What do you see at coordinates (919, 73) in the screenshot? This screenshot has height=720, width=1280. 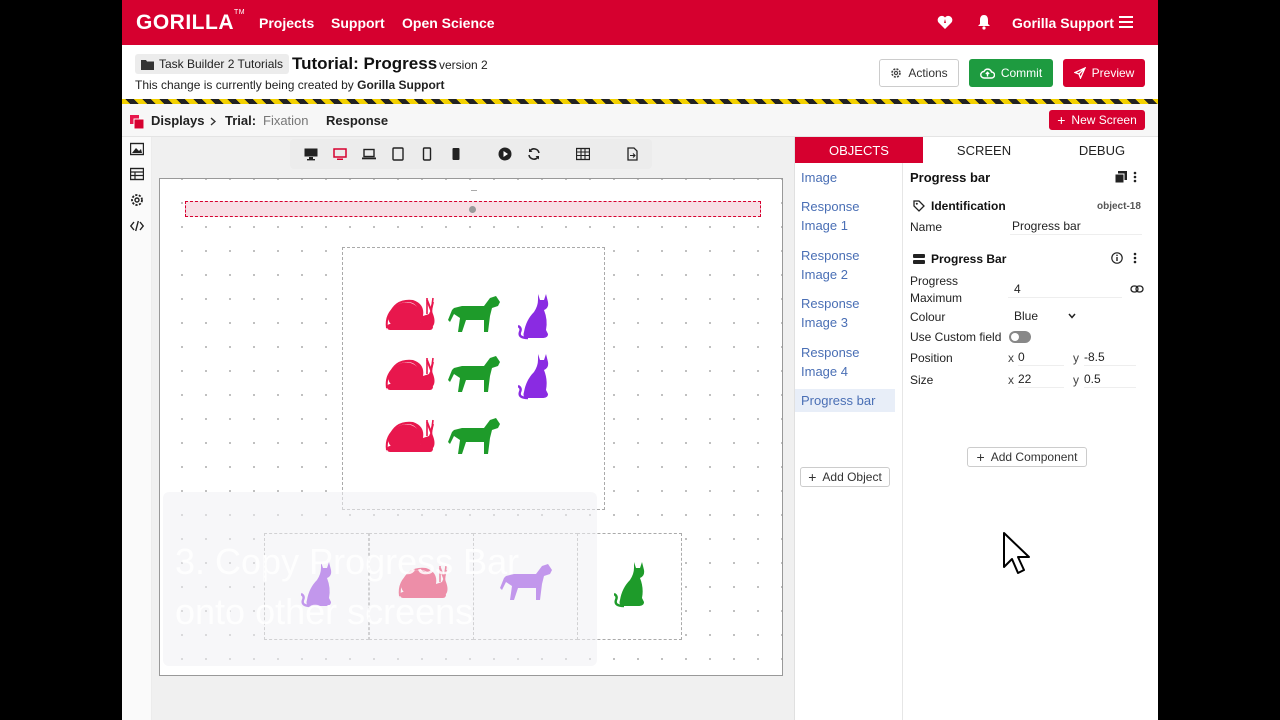 I see `actions-button: Actions` at bounding box center [919, 73].